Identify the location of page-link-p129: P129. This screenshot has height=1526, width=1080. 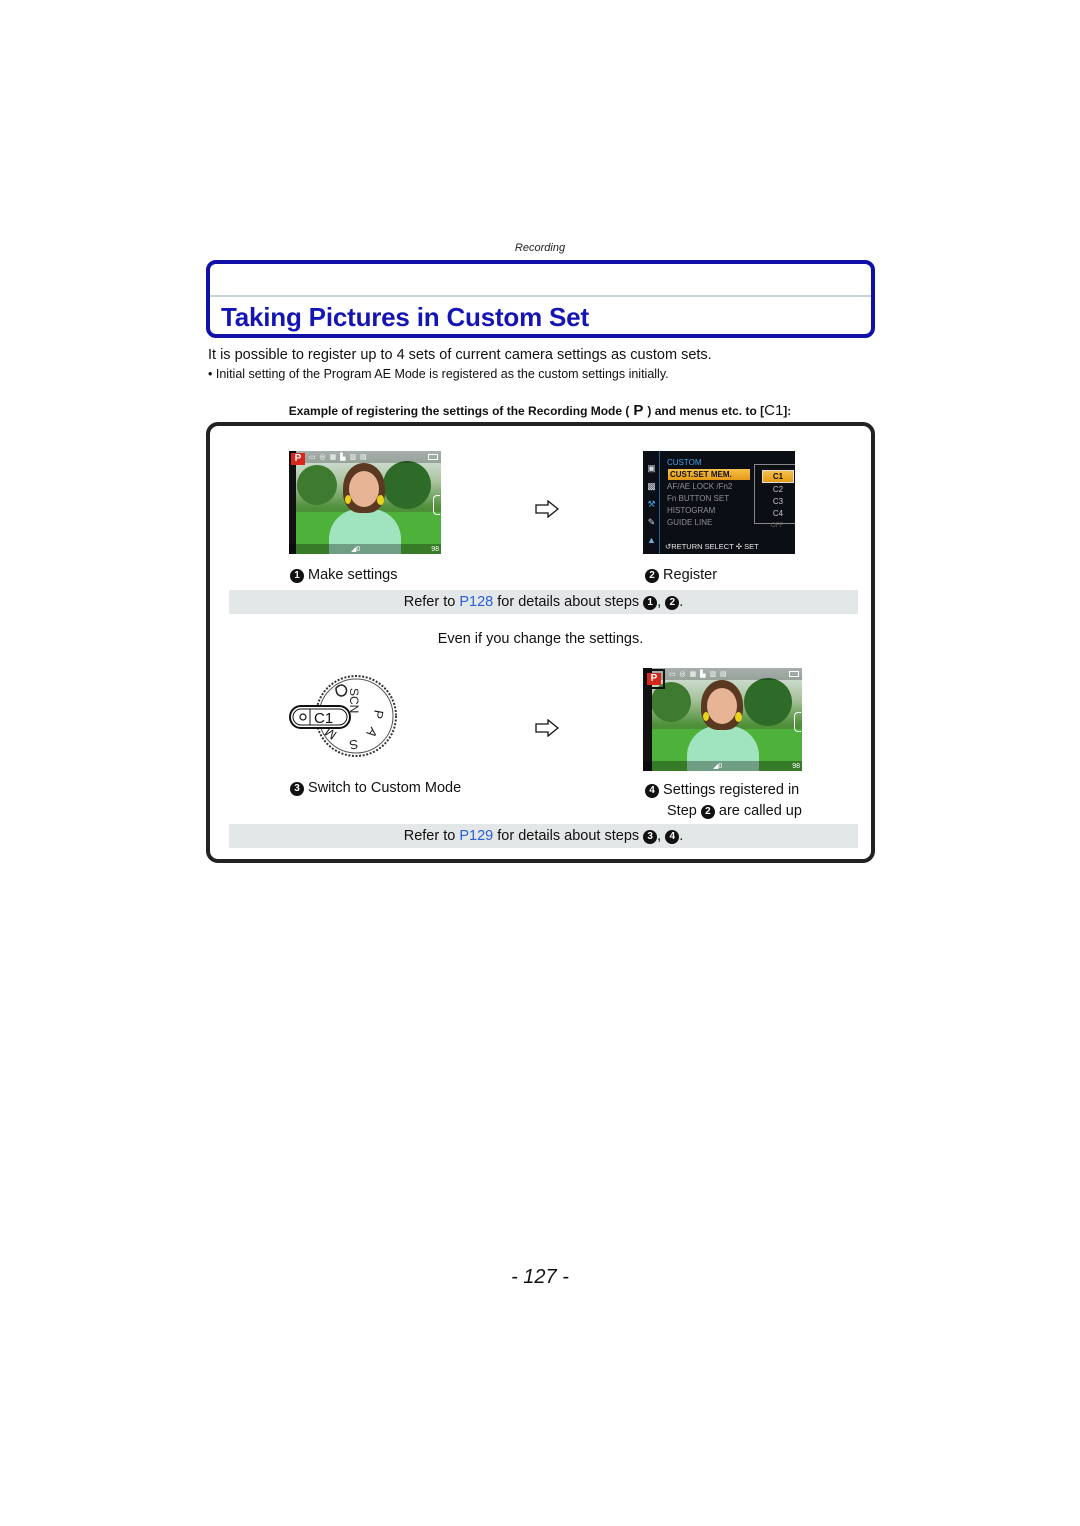
(476, 836).